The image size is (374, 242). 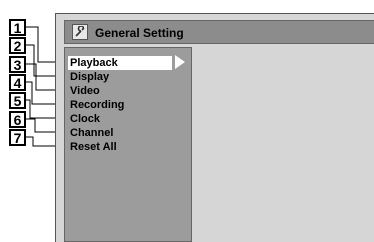 What do you see at coordinates (91, 133) in the screenshot?
I see `menu-item-channel: Channel` at bounding box center [91, 133].